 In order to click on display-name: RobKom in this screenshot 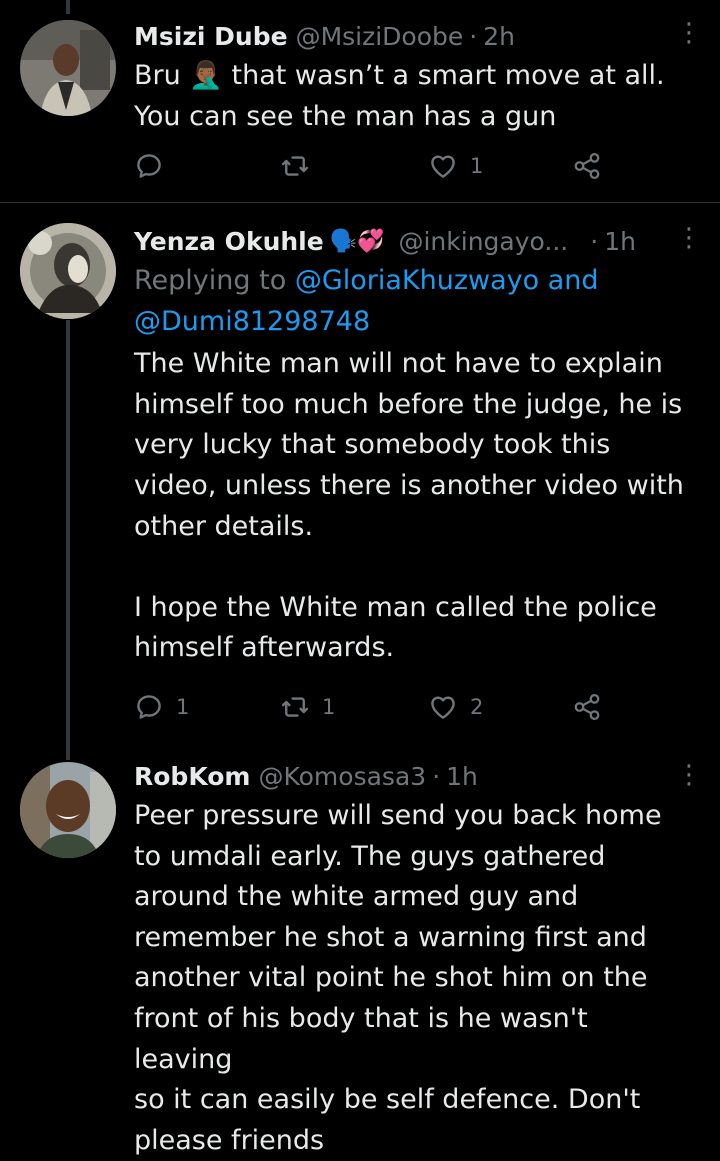, I will do `click(192, 776)`.